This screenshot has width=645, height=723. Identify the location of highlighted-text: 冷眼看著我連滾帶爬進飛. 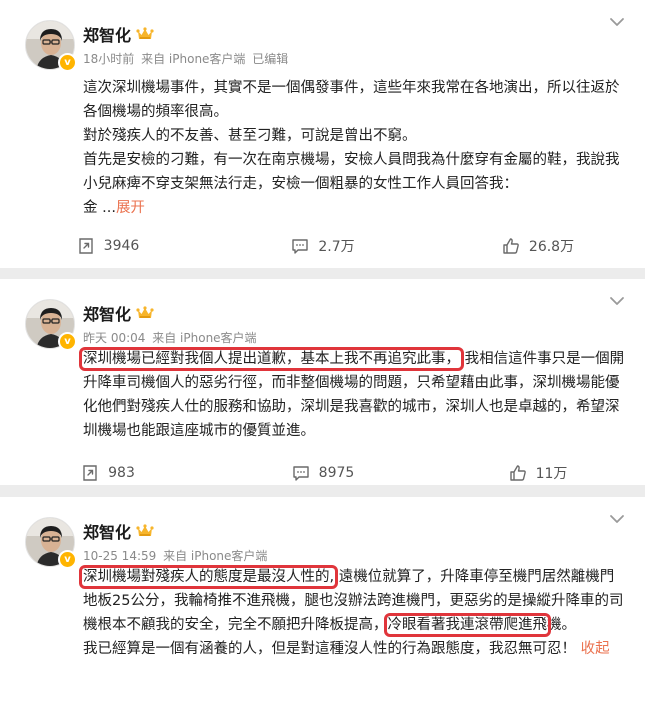
(467, 625).